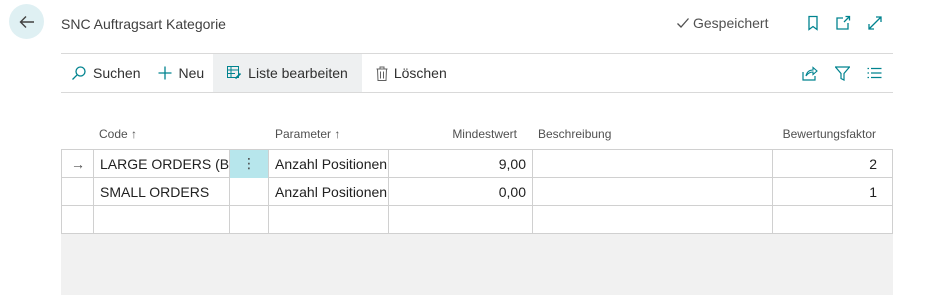  I want to click on cell-factor: 1, so click(832, 192).